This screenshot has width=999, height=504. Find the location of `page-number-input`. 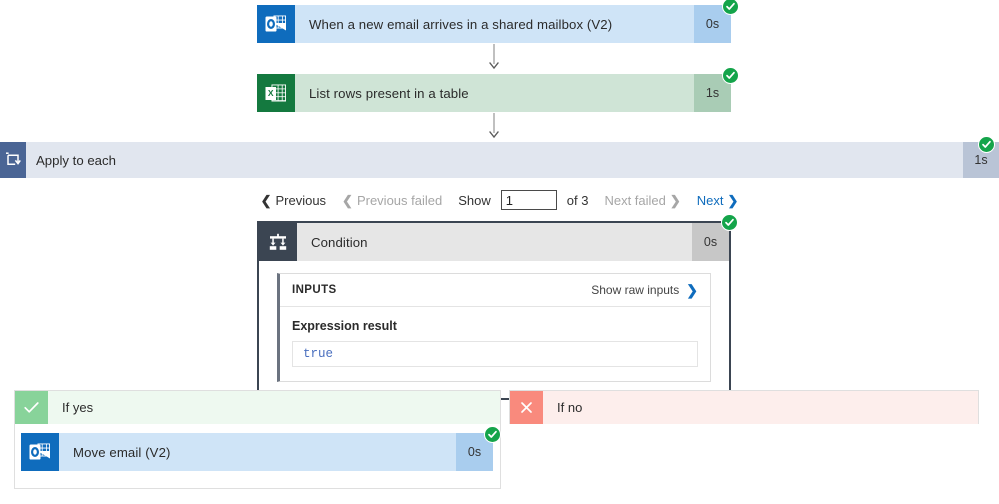

page-number-input is located at coordinates (528, 200).